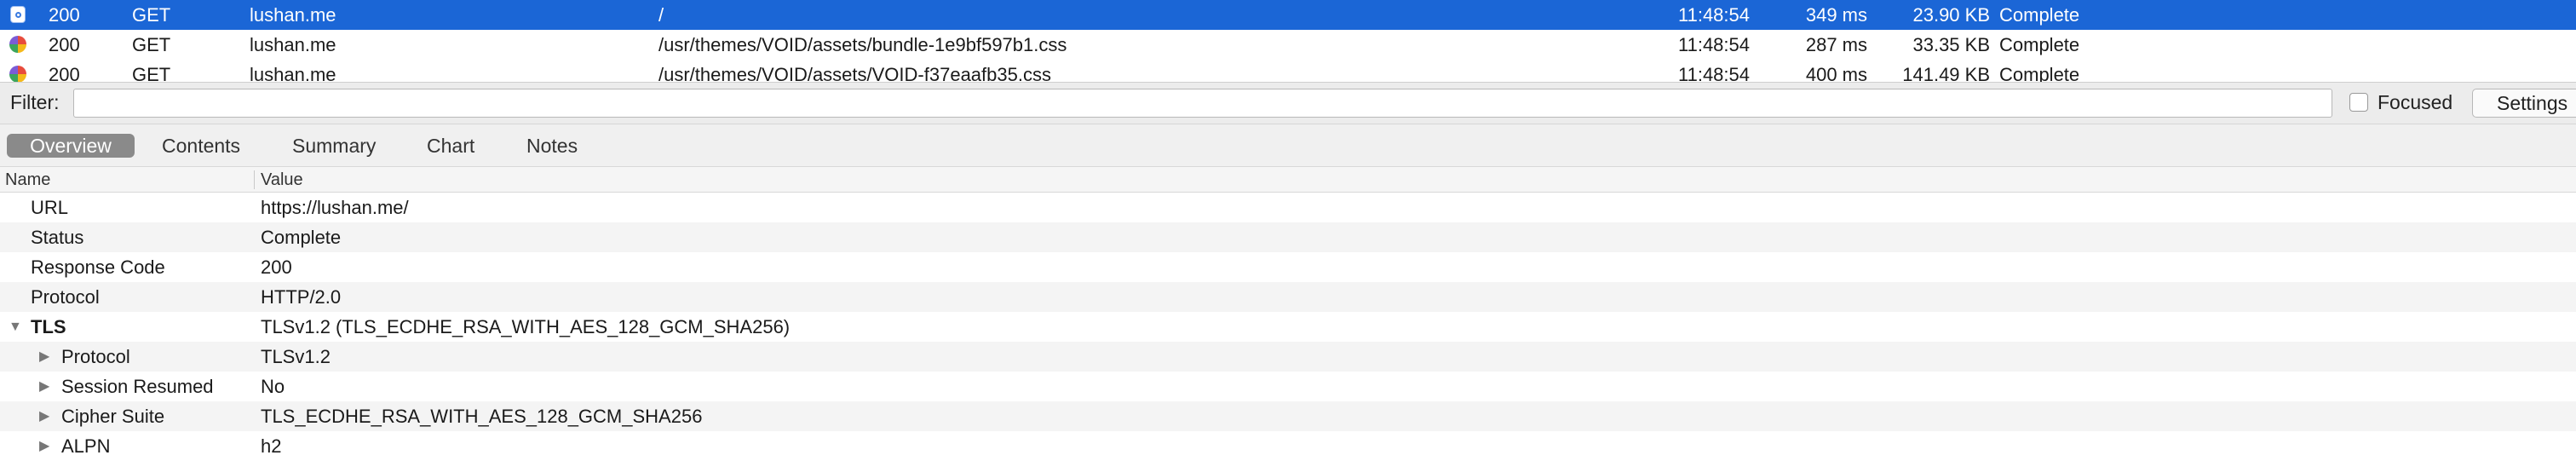 Image resolution: width=2576 pixels, height=461 pixels. Describe the element at coordinates (2524, 104) in the screenshot. I see `settings-button: Settings` at that location.